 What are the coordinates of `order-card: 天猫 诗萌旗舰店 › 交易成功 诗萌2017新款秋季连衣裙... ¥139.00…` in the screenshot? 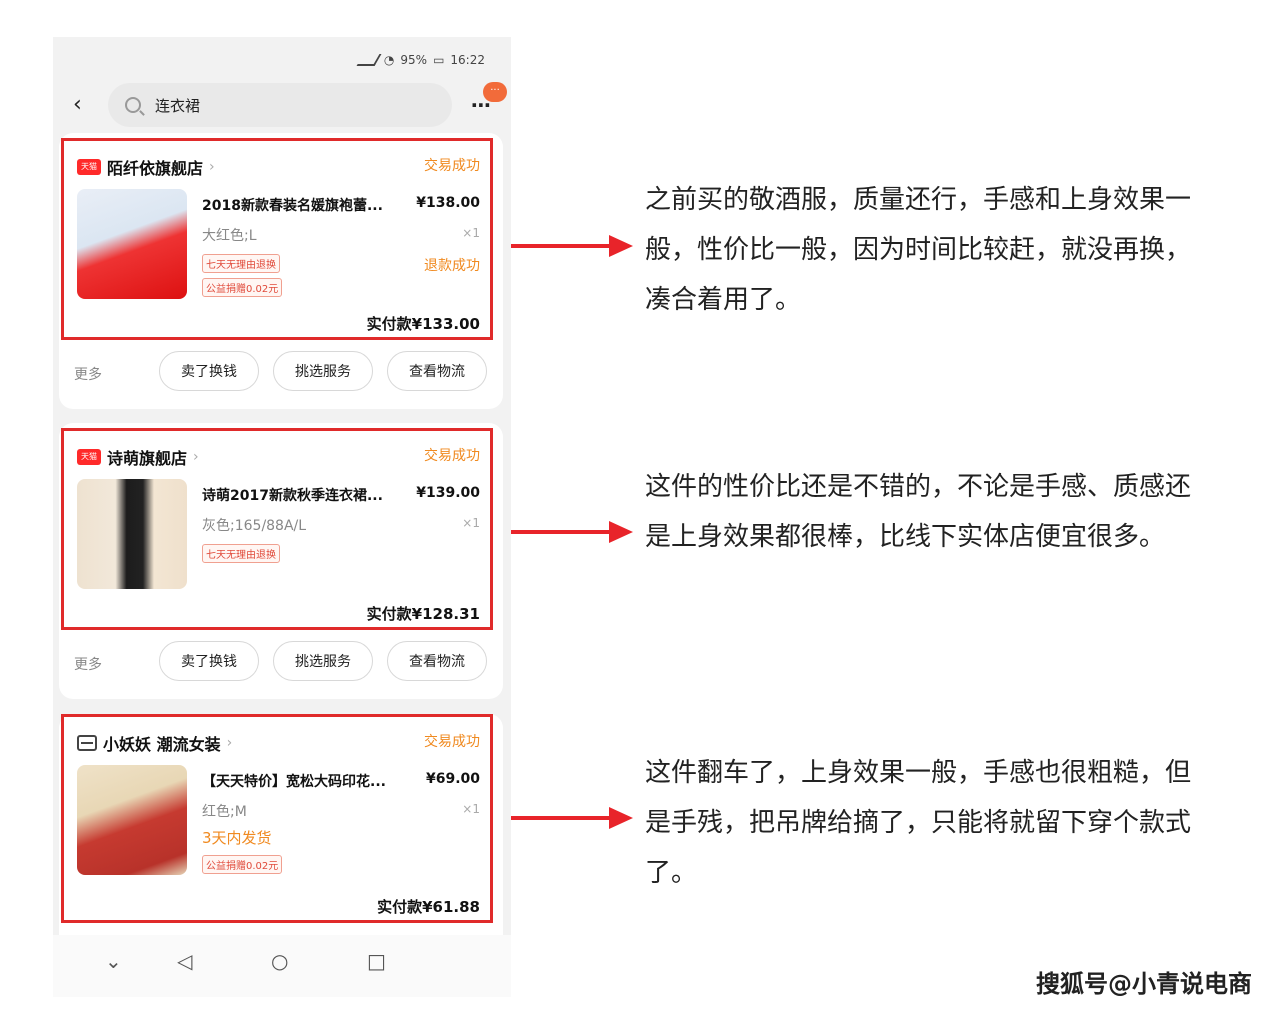 It's located at (281, 561).